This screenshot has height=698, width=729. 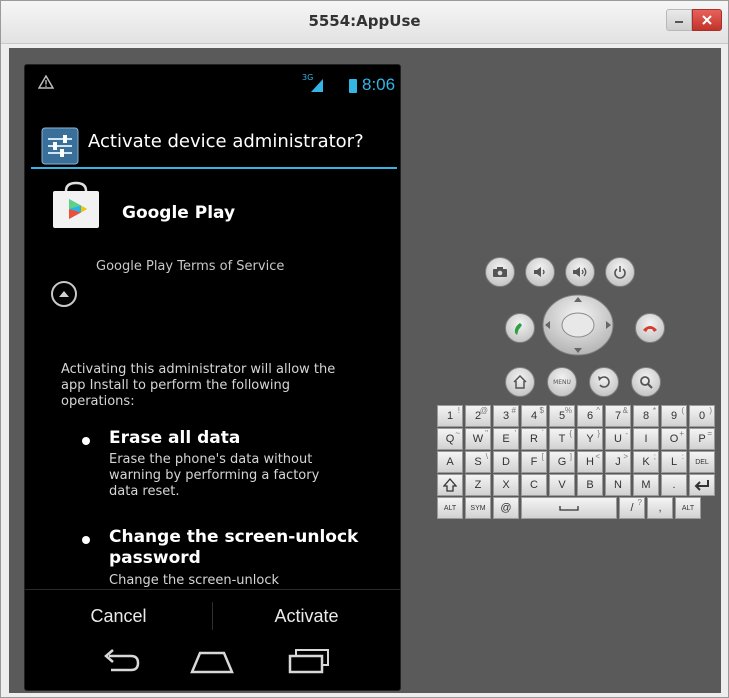 I want to click on key-9: 9(, so click(x=674, y=416).